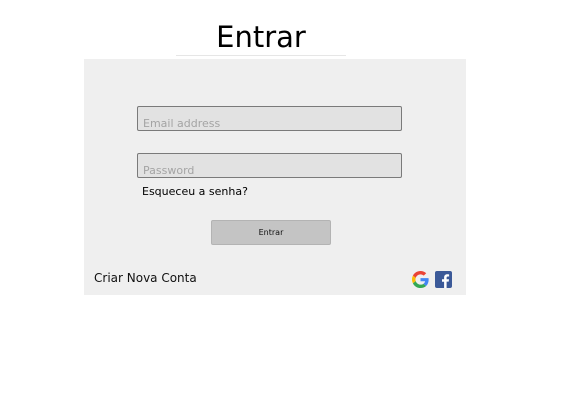  What do you see at coordinates (269, 165) in the screenshot?
I see `password-field` at bounding box center [269, 165].